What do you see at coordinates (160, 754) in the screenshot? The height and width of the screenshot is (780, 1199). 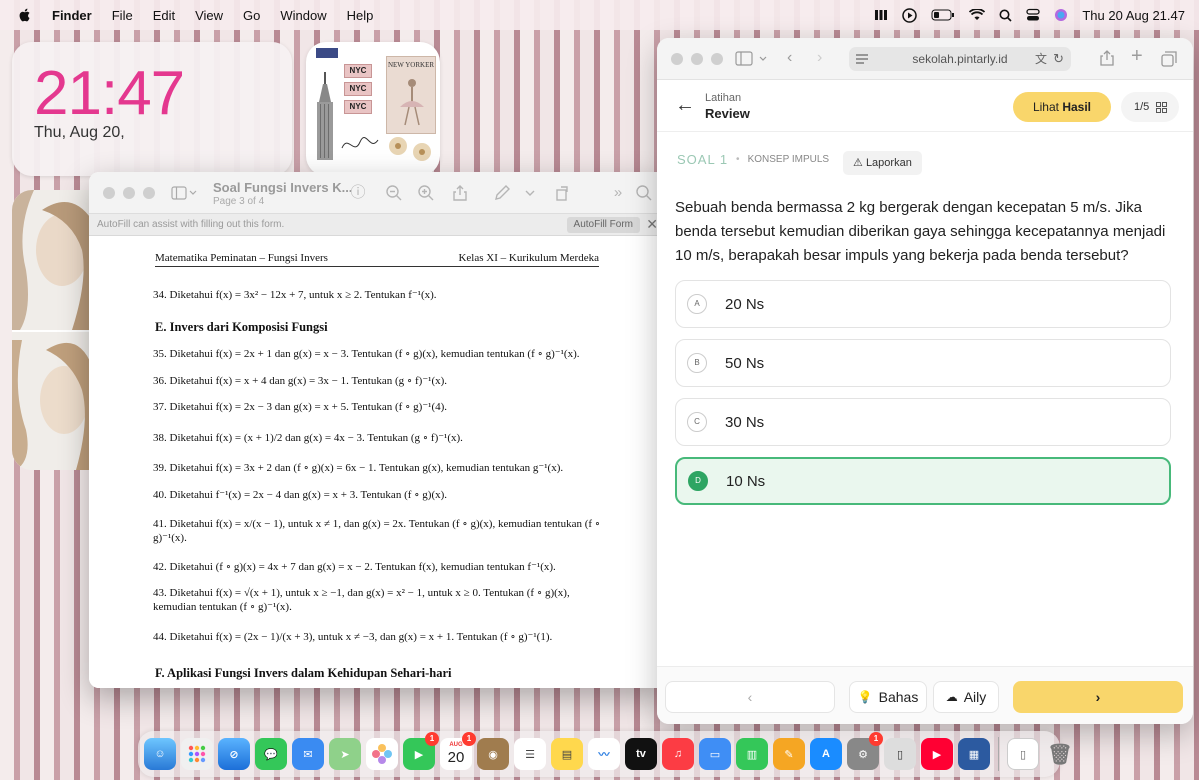 I see `finder-icon: ☺` at bounding box center [160, 754].